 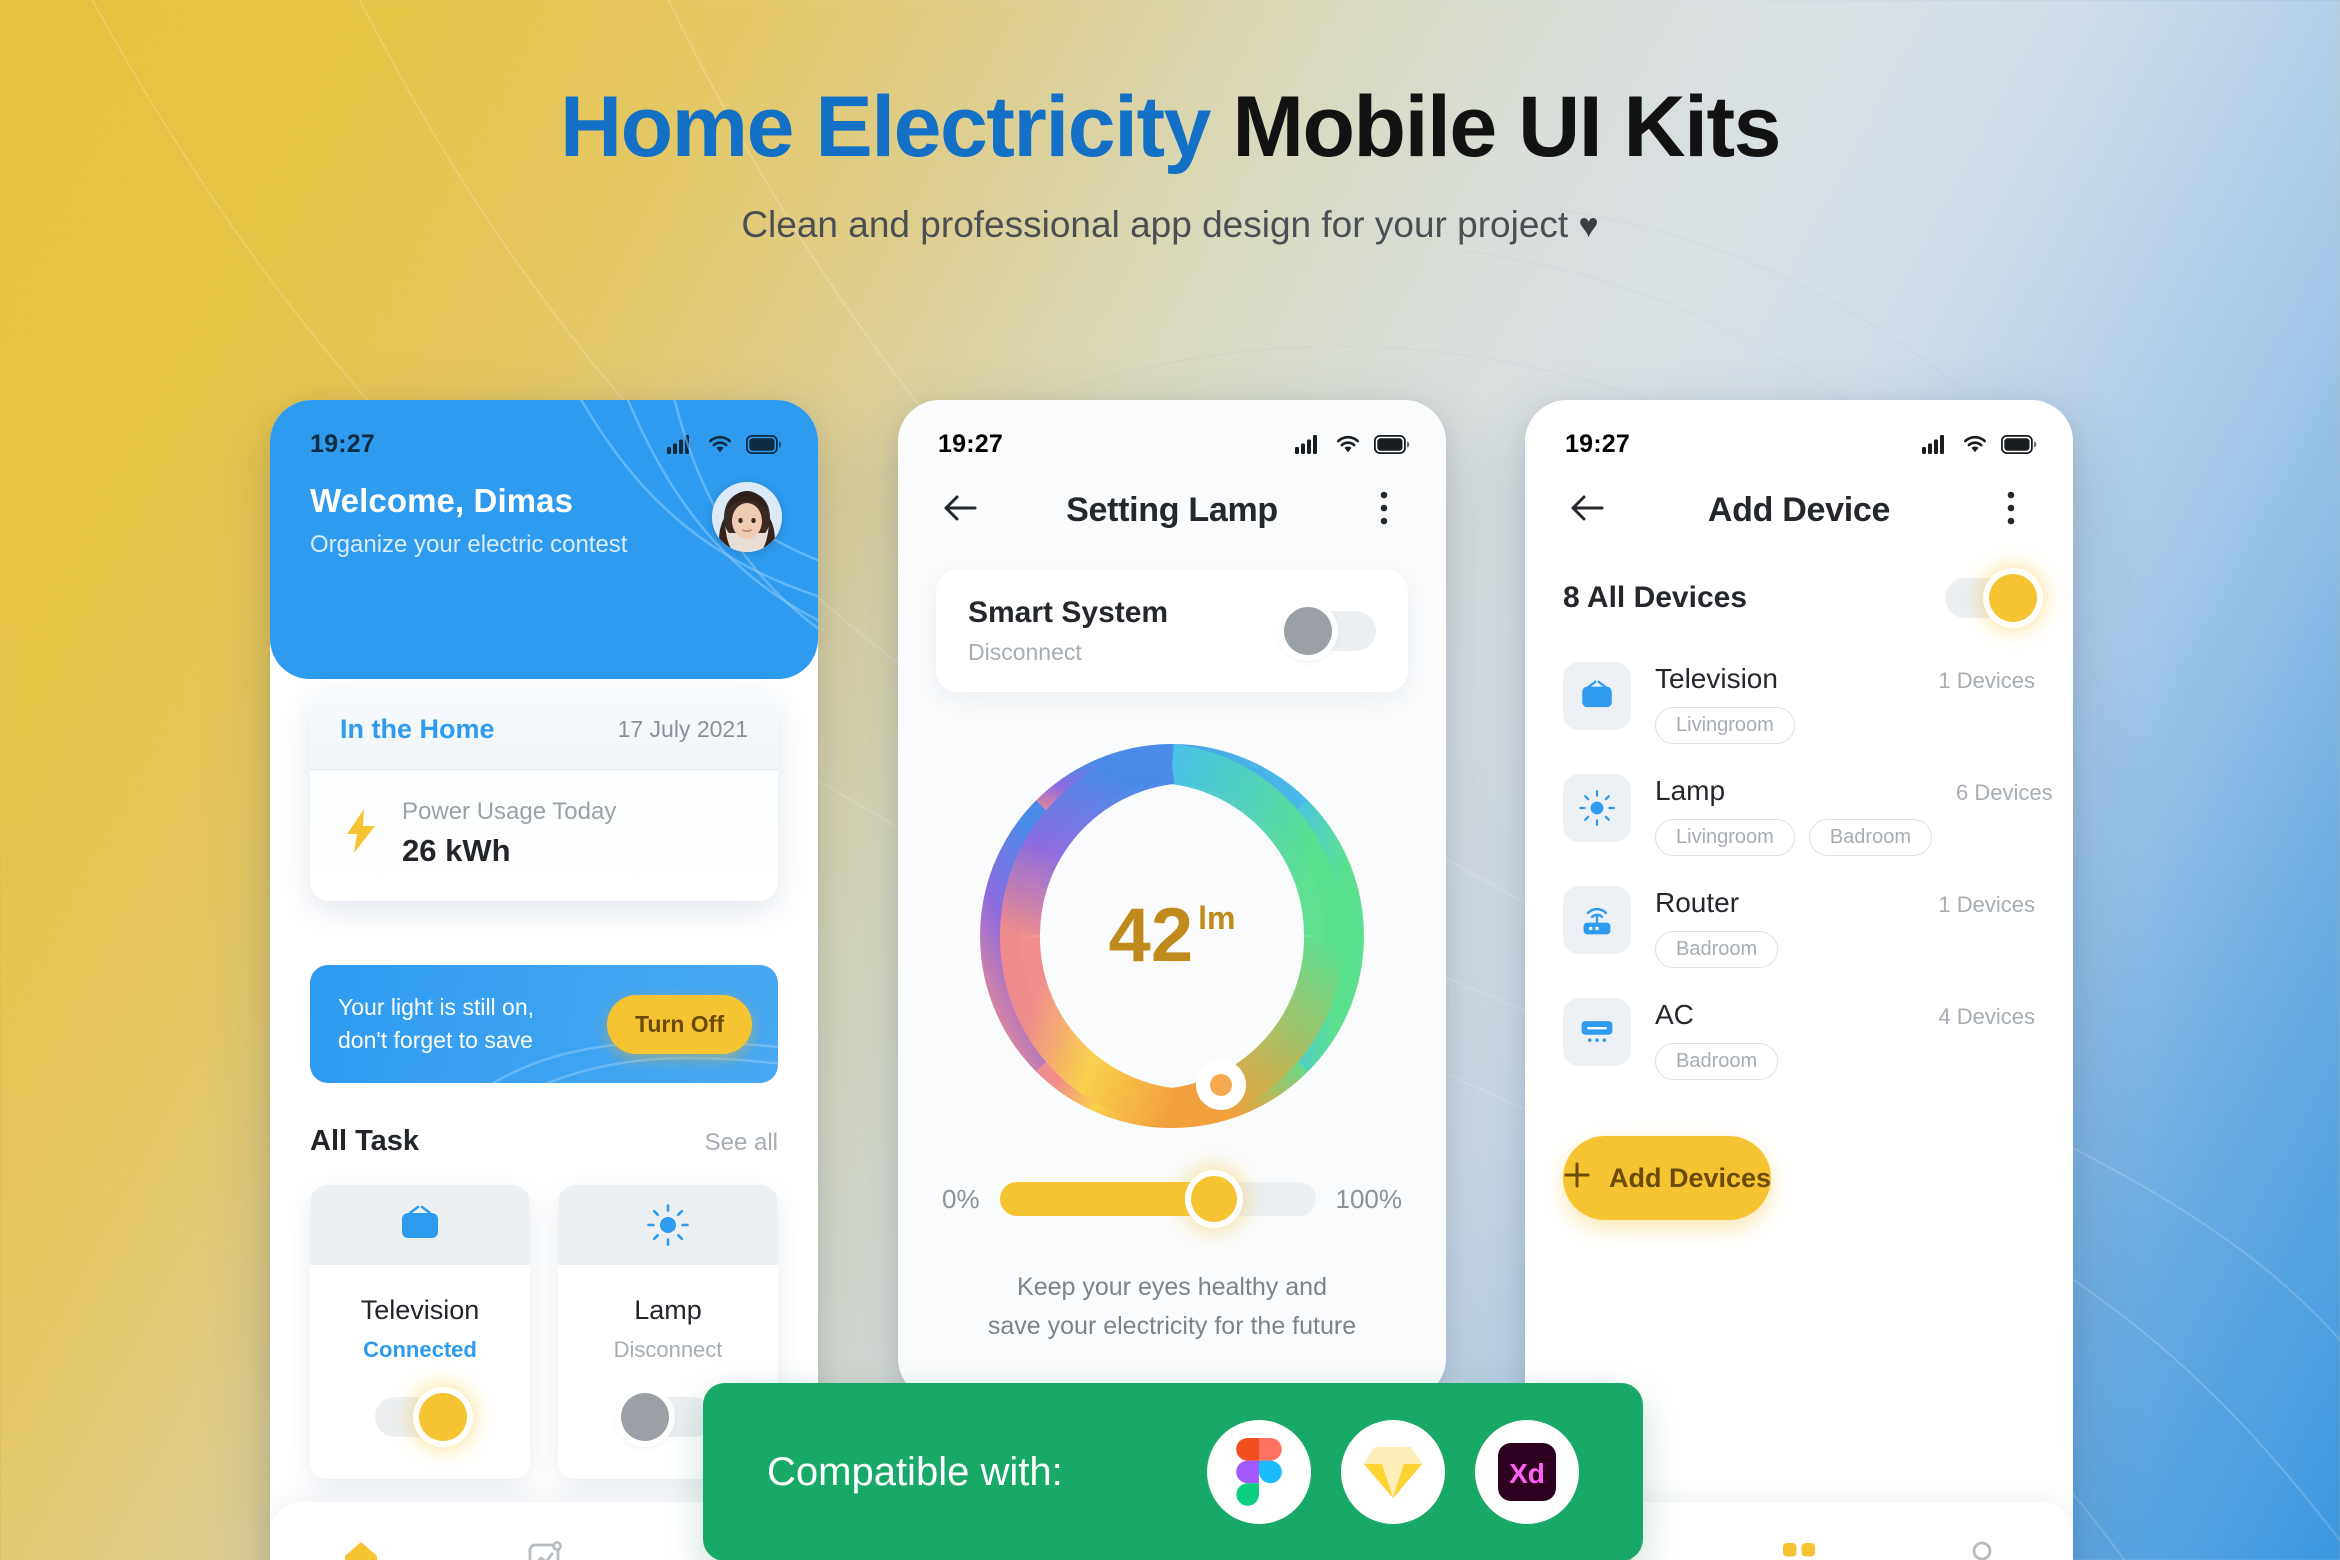 I want to click on nav-bar: Setting Lamp, so click(x=1172, y=498).